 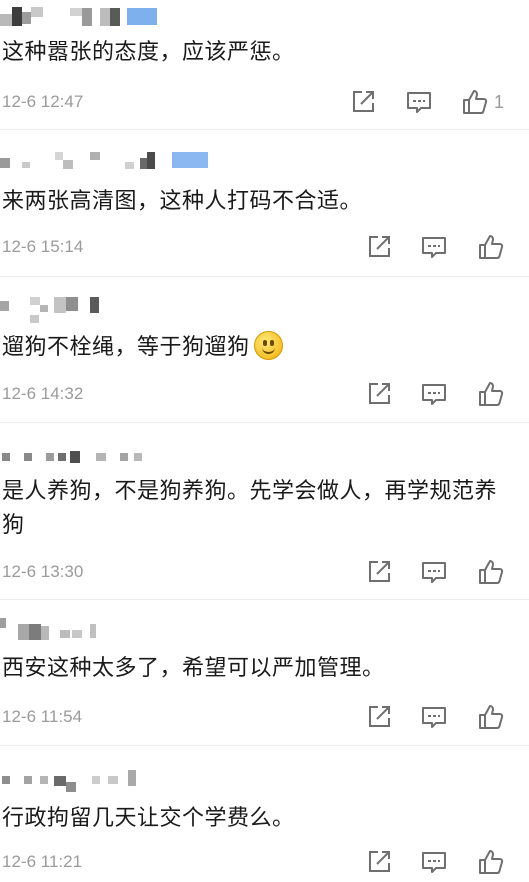 I want to click on comment-meta: 12-6 11:54, so click(x=264, y=717).